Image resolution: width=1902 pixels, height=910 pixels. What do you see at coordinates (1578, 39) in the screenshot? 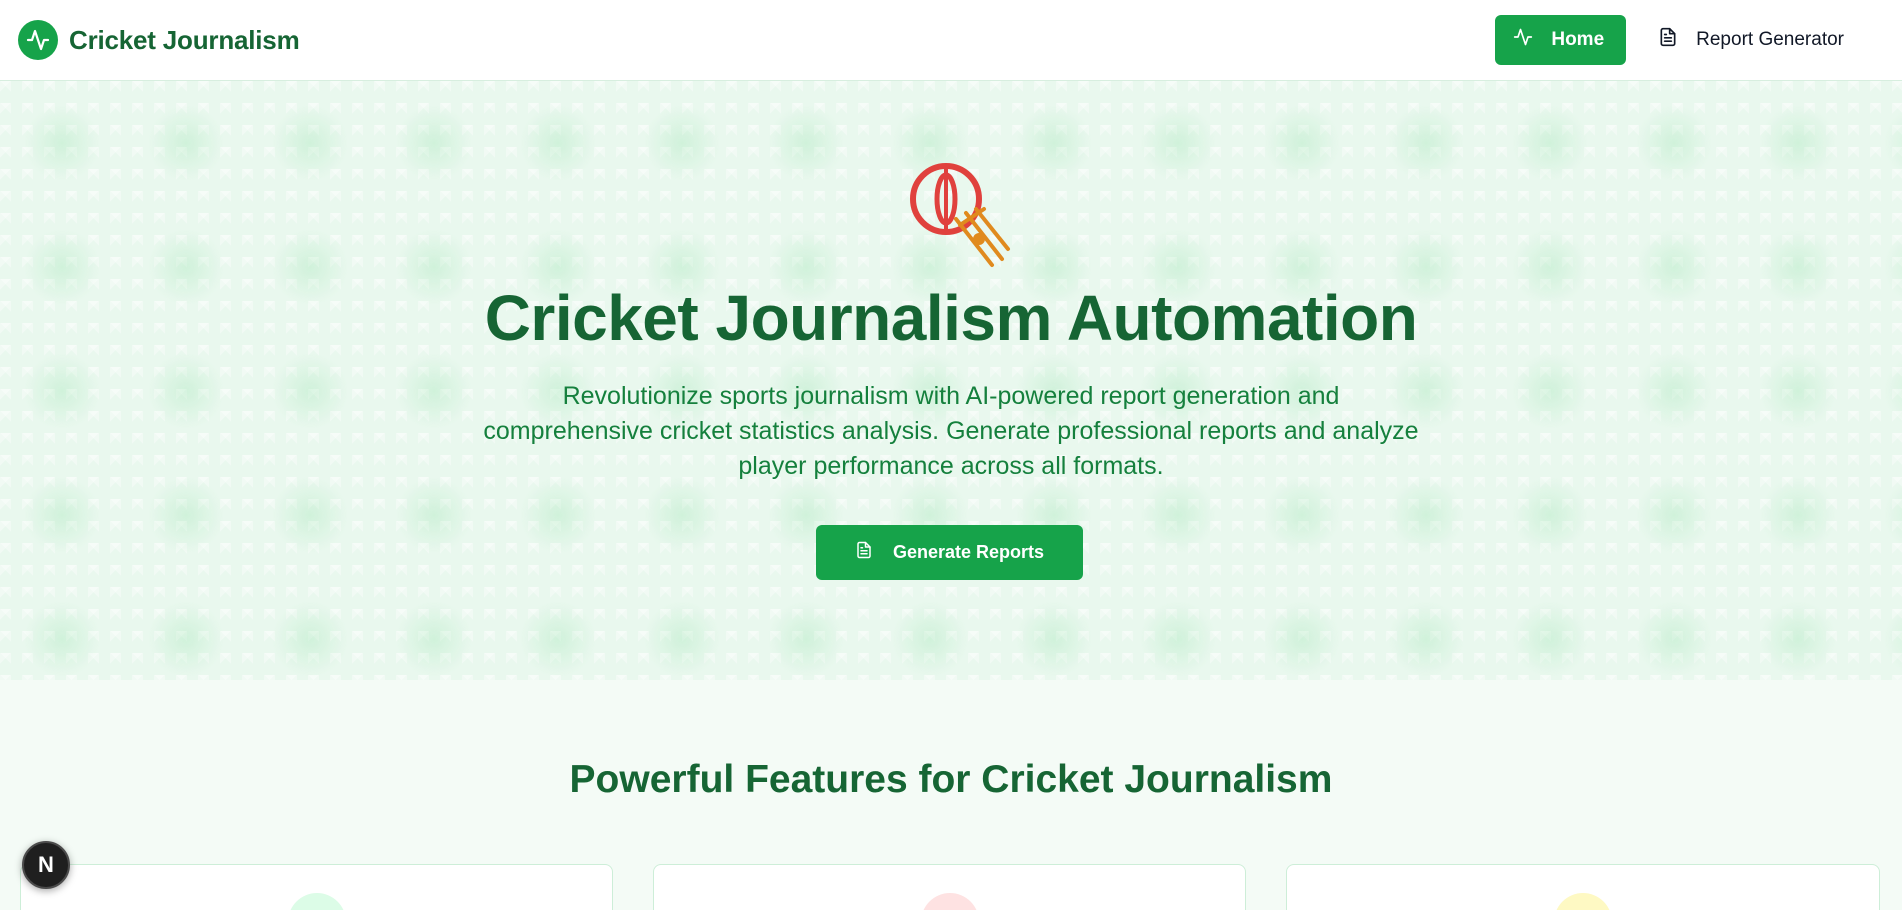
I see `nav-home-label: Home` at bounding box center [1578, 39].